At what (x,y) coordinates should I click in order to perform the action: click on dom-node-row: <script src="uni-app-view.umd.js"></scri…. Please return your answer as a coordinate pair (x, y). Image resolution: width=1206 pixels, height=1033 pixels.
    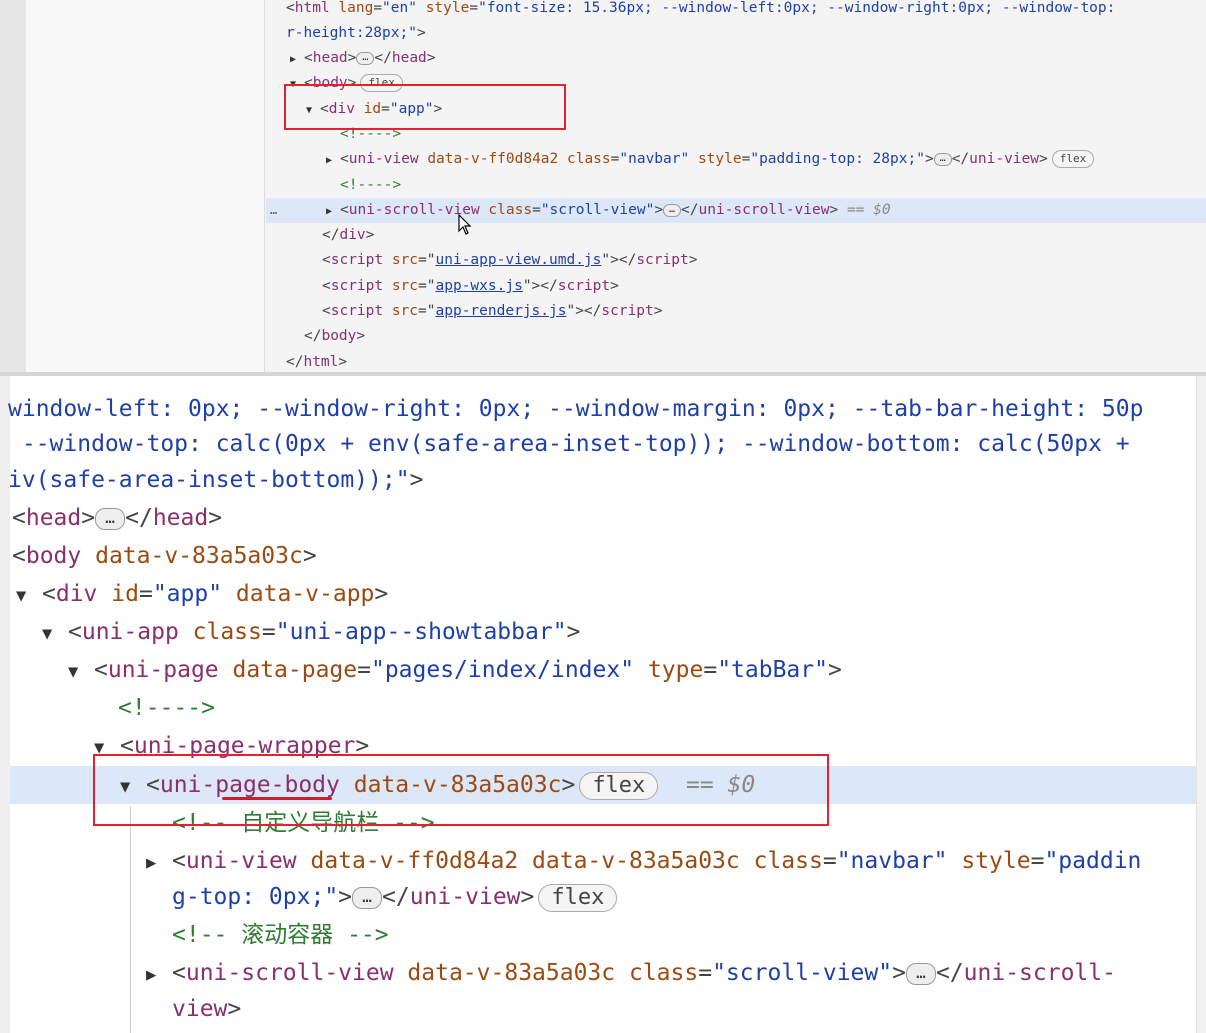
    Looking at the image, I should click on (509, 260).